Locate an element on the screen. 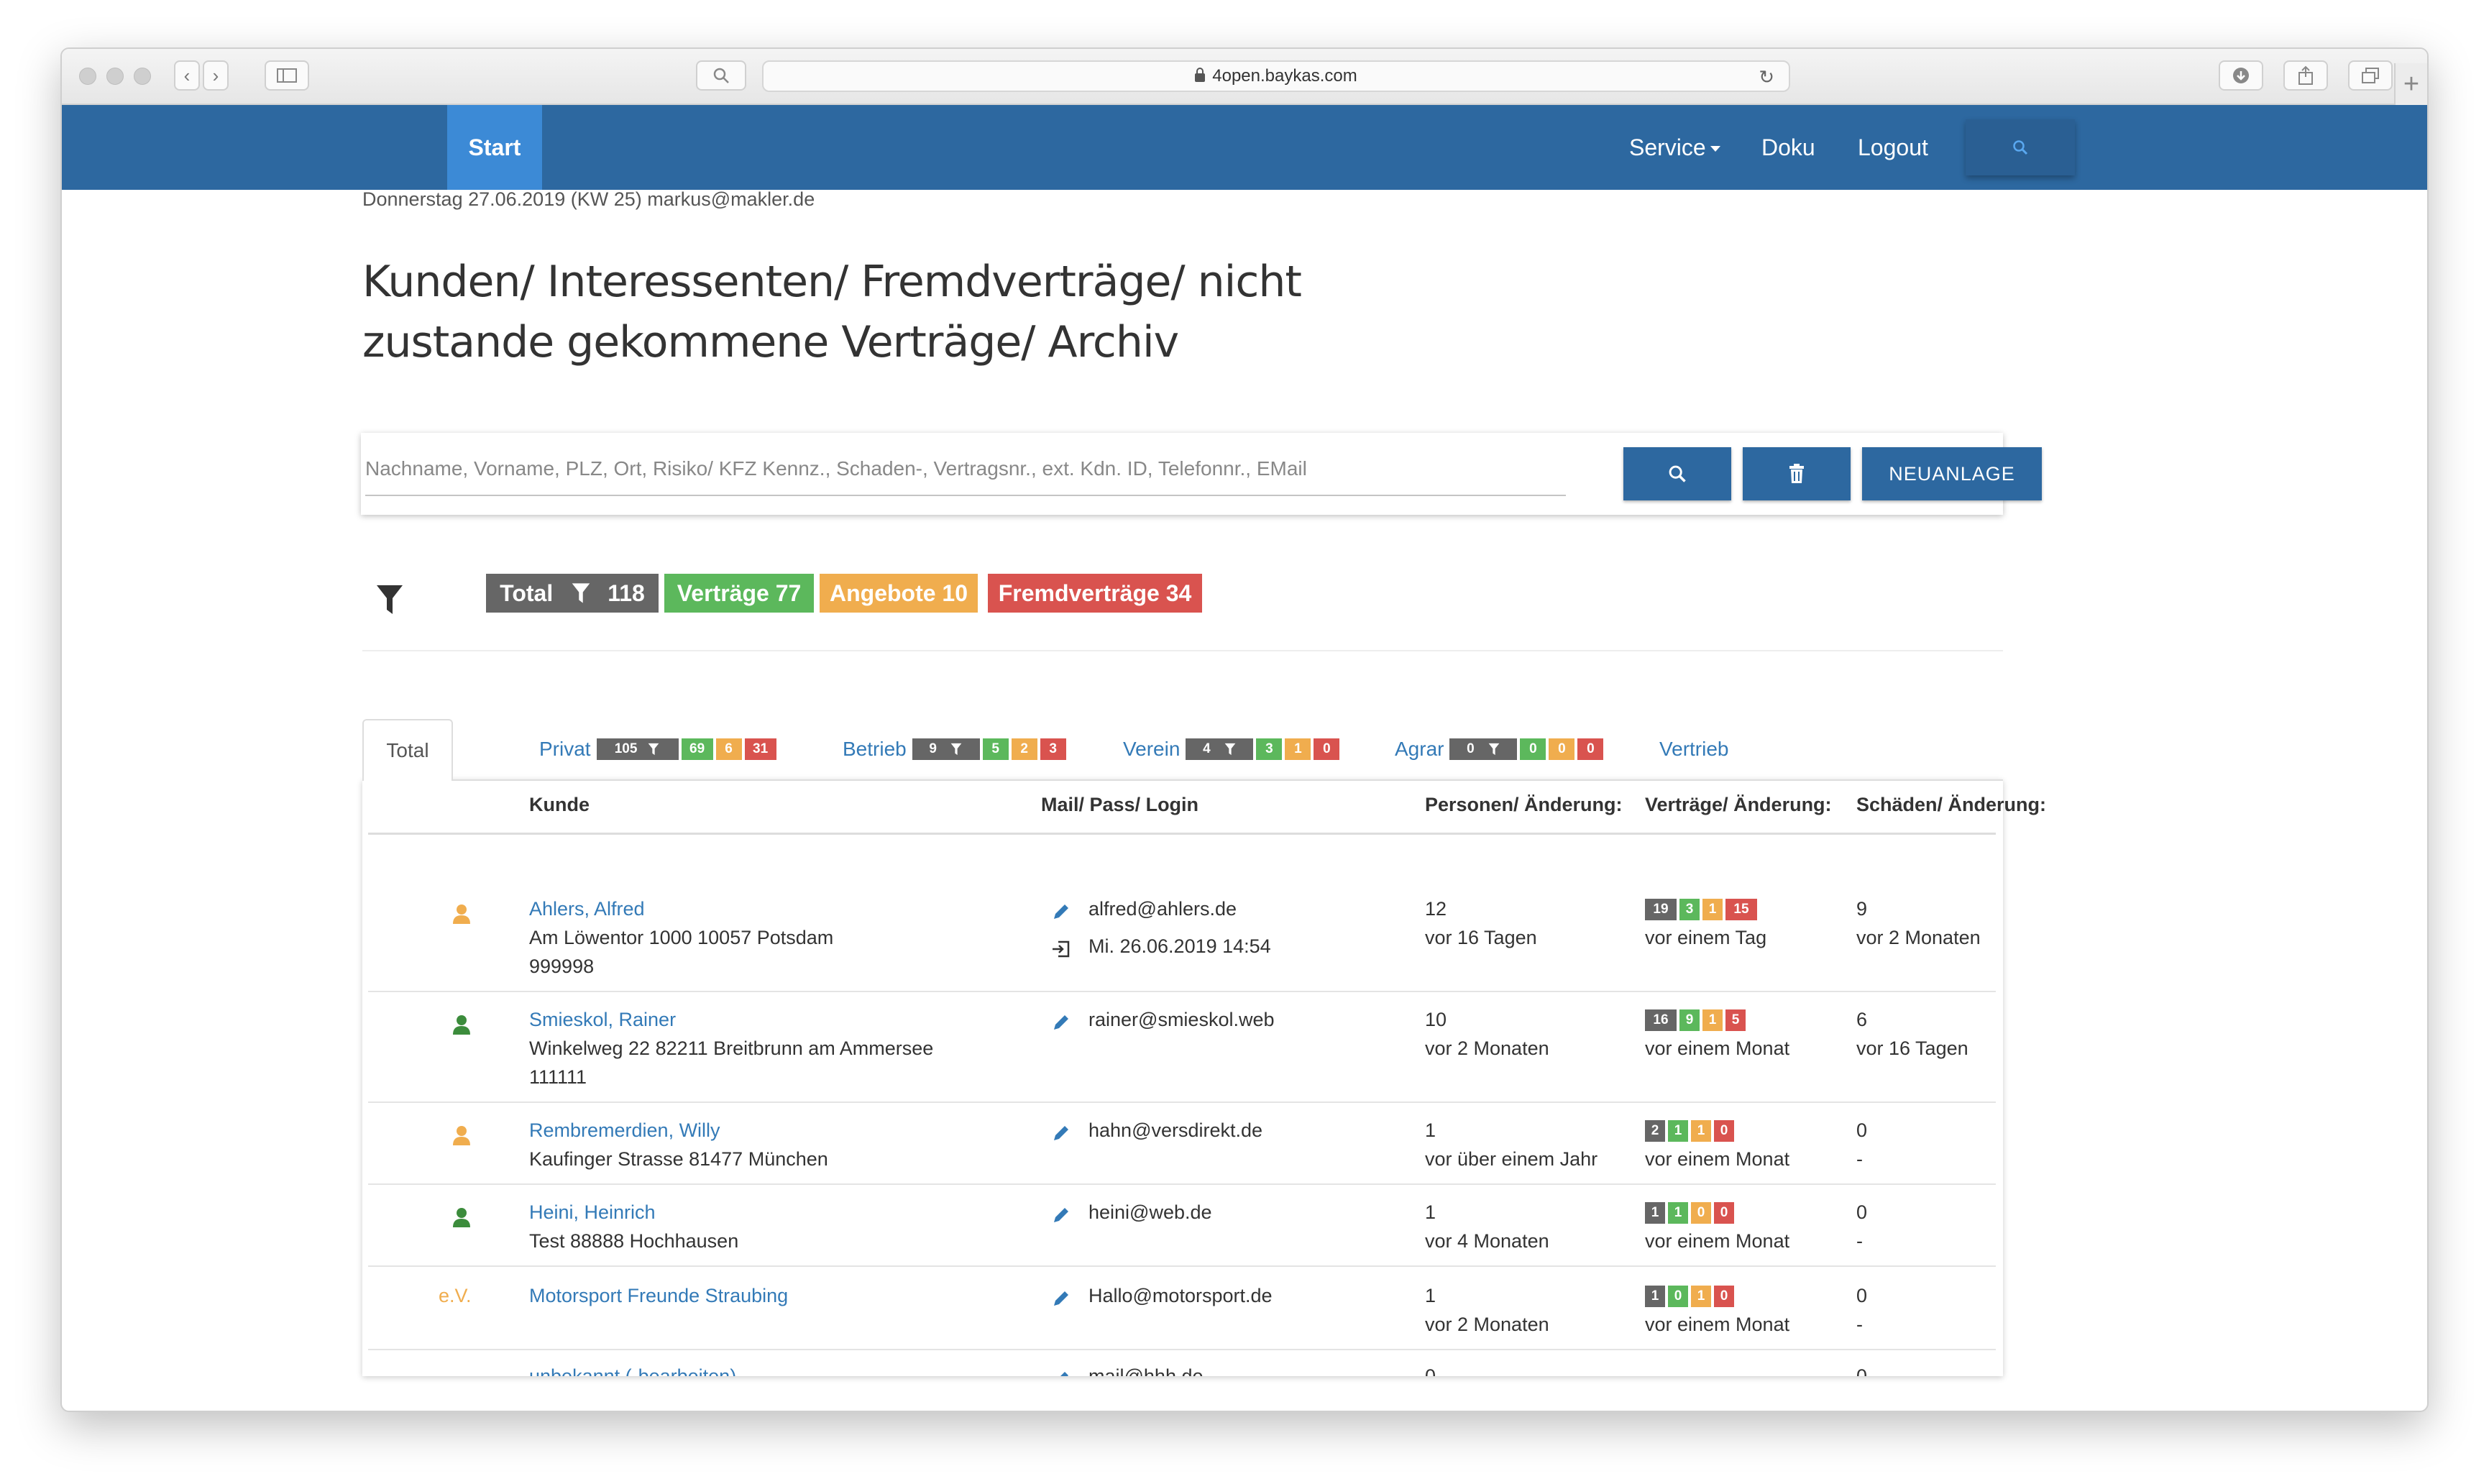 The width and height of the screenshot is (2489, 1484). privat-angebote-count: 6 is located at coordinates (728, 749).